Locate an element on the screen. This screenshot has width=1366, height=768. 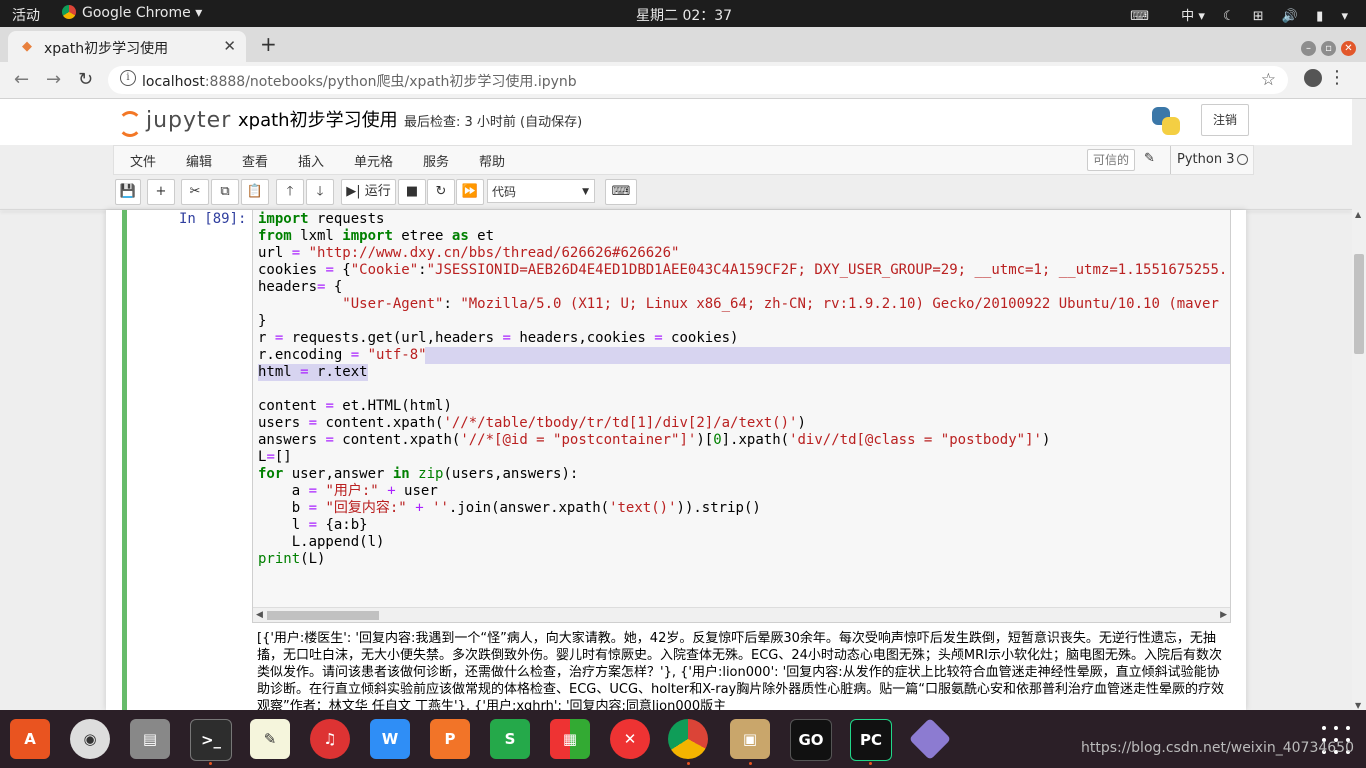
horizontal-scrollbar: ◀ ▶ is located at coordinates (741, 614).